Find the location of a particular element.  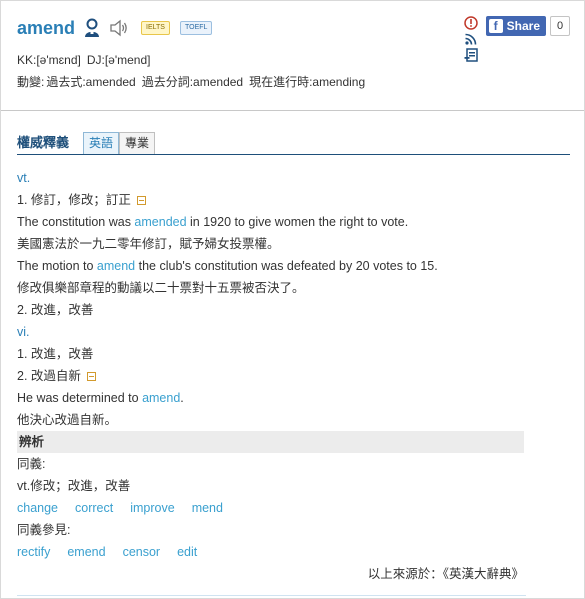

facebook-icon: f is located at coordinates (495, 26).